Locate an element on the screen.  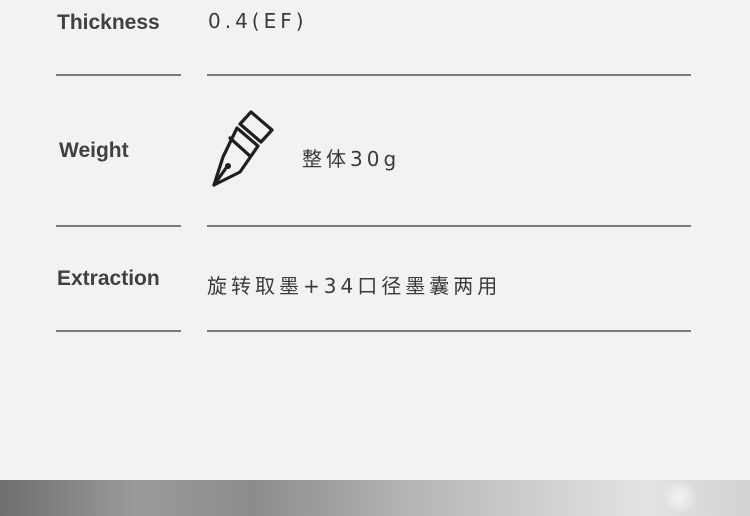
extraction-value: 旋转取墨+34口径墨囊两用 is located at coordinates (354, 286).